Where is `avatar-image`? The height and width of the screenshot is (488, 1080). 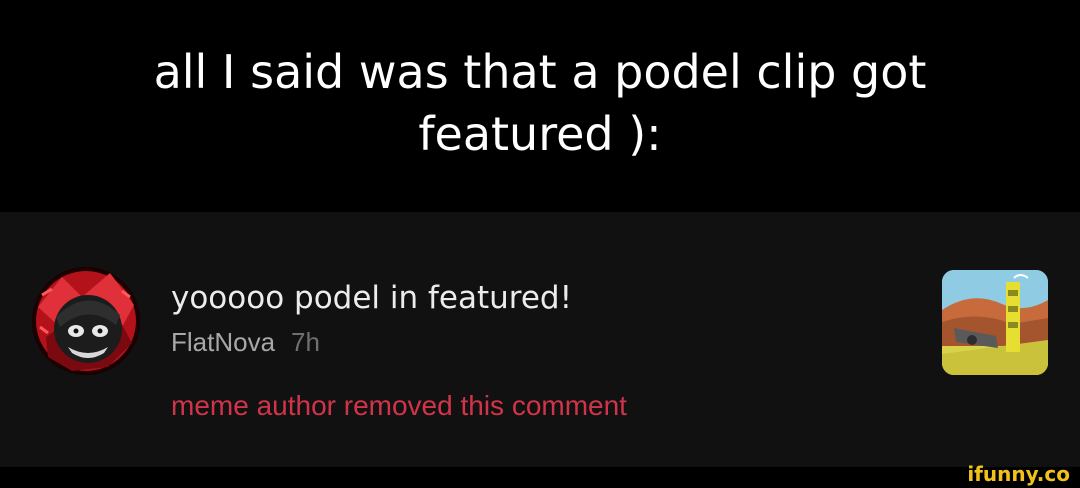
avatar-image is located at coordinates (86, 321).